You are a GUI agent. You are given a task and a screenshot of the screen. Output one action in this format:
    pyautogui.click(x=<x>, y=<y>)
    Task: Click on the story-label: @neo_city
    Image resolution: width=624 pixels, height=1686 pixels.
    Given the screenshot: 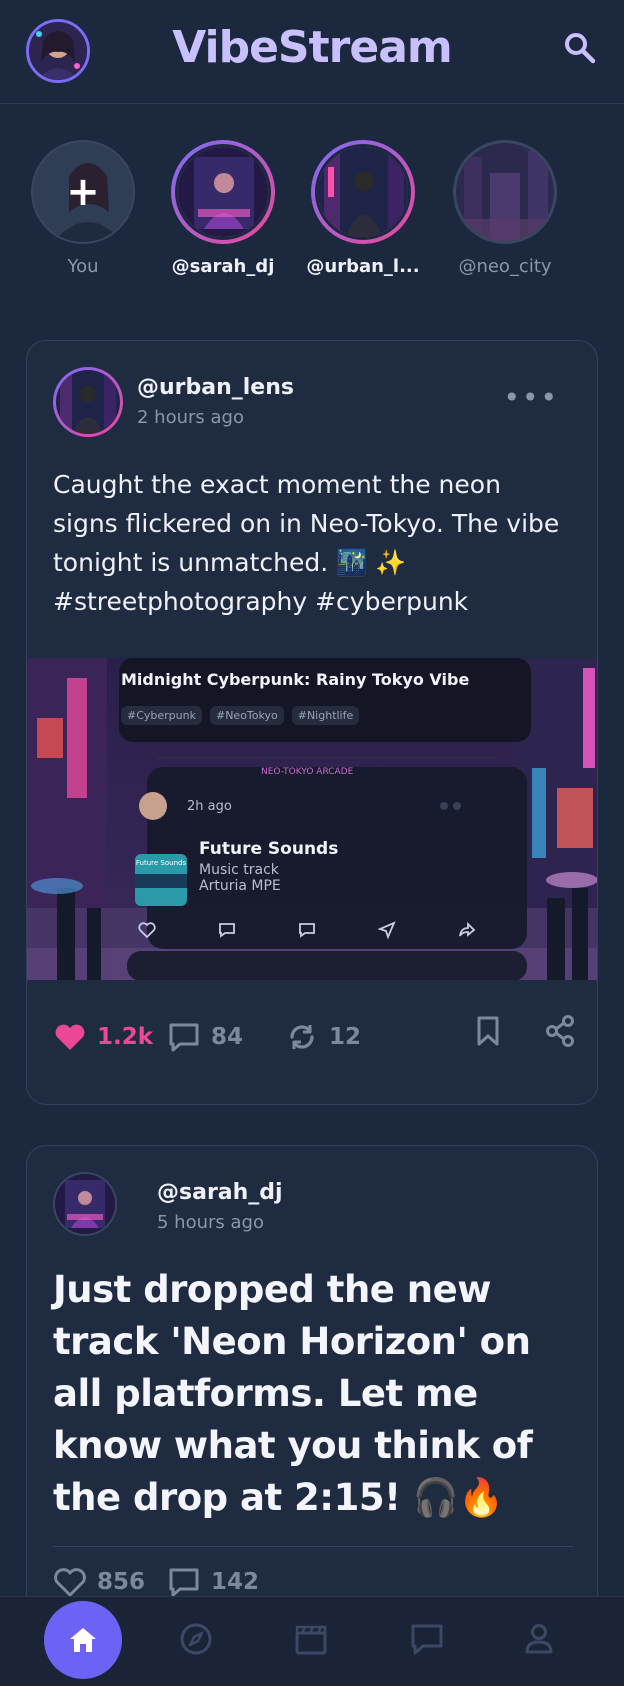 What is the action you would take?
    pyautogui.click(x=505, y=266)
    